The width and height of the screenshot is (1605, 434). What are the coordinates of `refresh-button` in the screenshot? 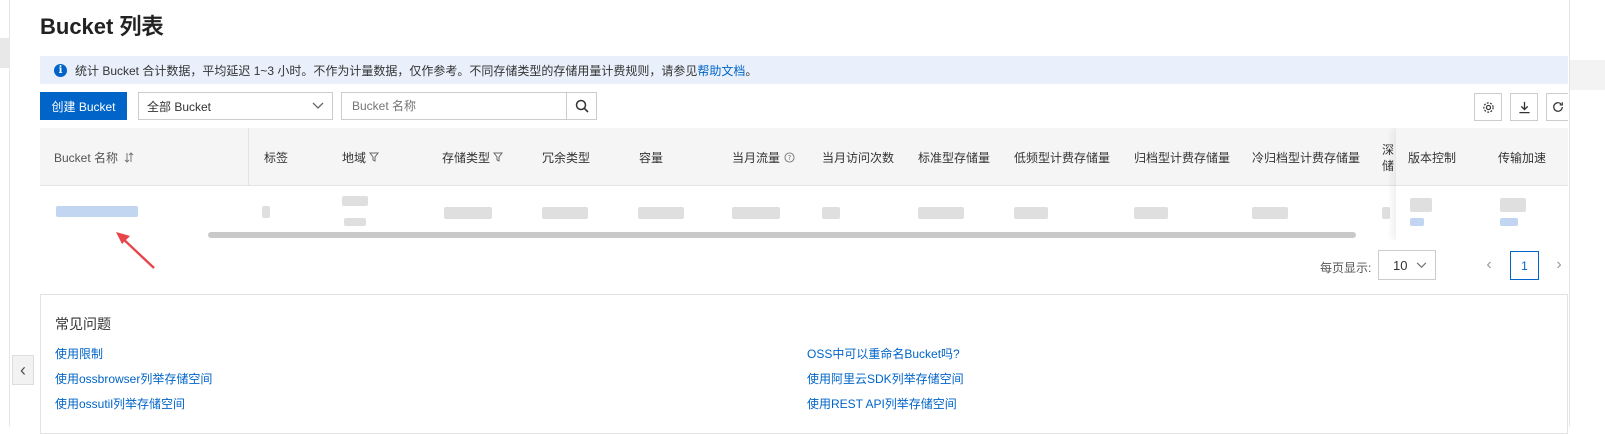 It's located at (1557, 107).